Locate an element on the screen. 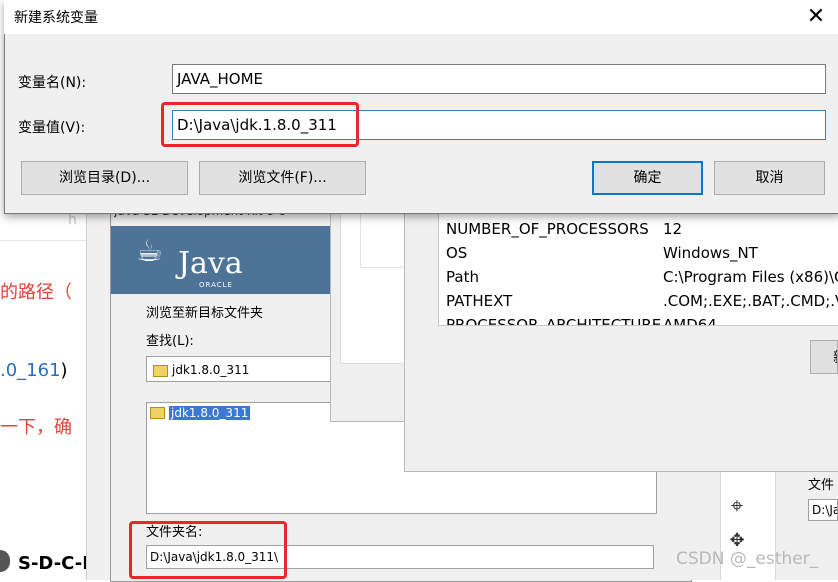 The height and width of the screenshot is (582, 838). env-var-name: Path is located at coordinates (462, 277).